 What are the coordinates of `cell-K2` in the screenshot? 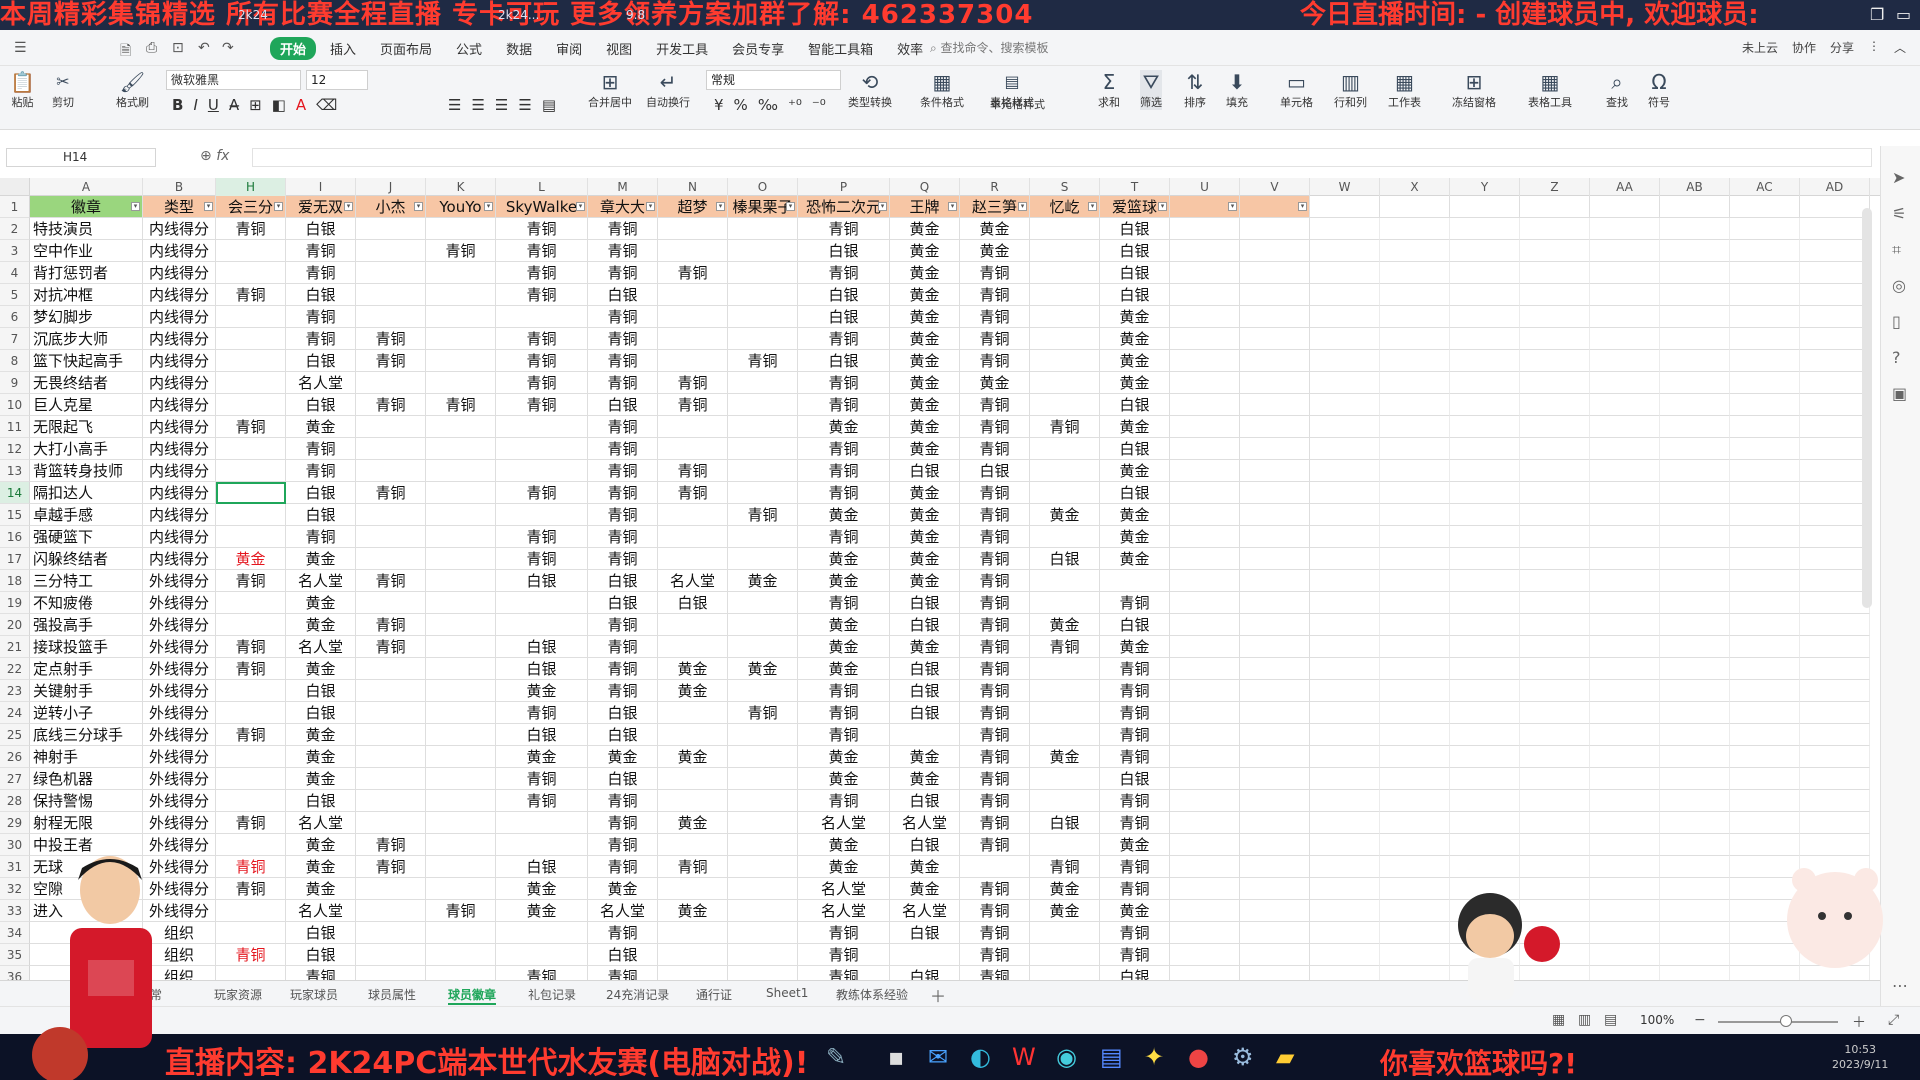 It's located at (461, 229).